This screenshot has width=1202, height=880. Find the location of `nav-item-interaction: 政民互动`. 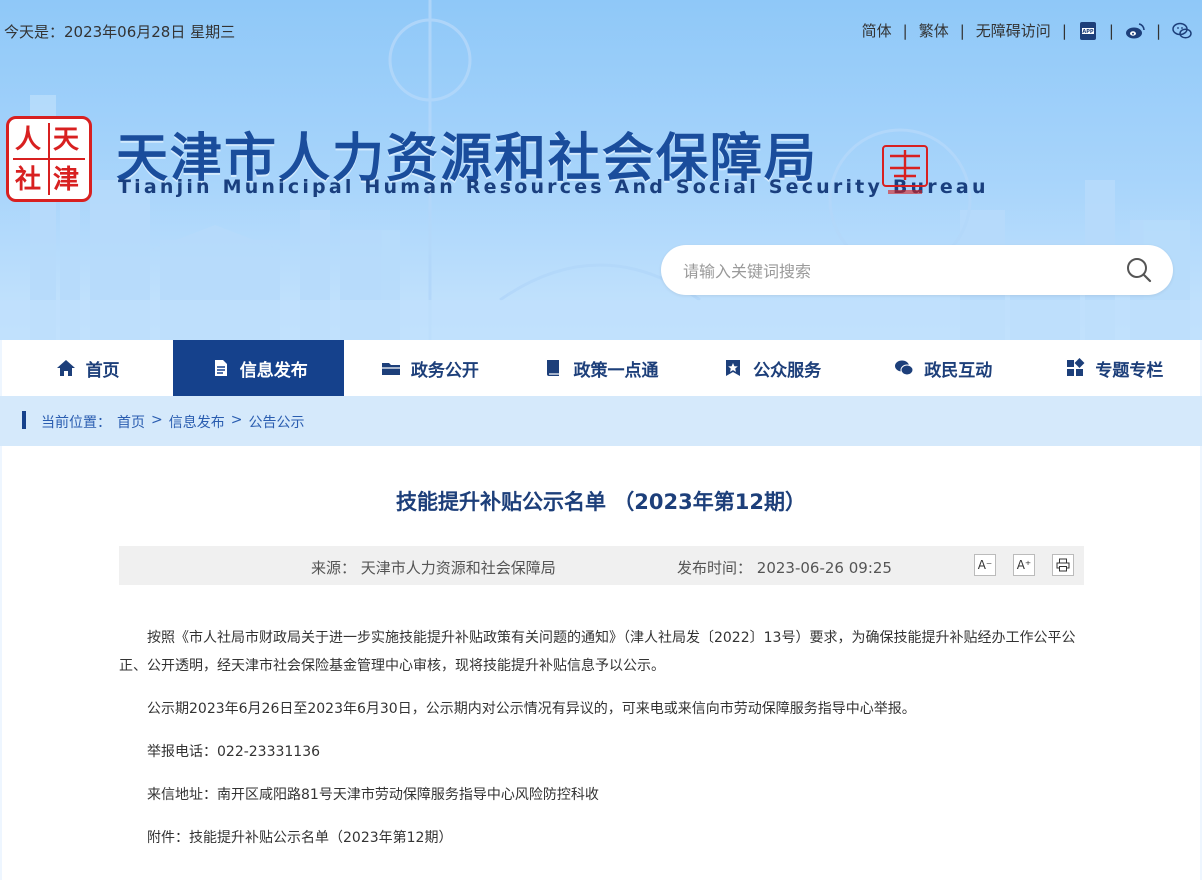

nav-item-interaction: 政民互动 is located at coordinates (943, 368).